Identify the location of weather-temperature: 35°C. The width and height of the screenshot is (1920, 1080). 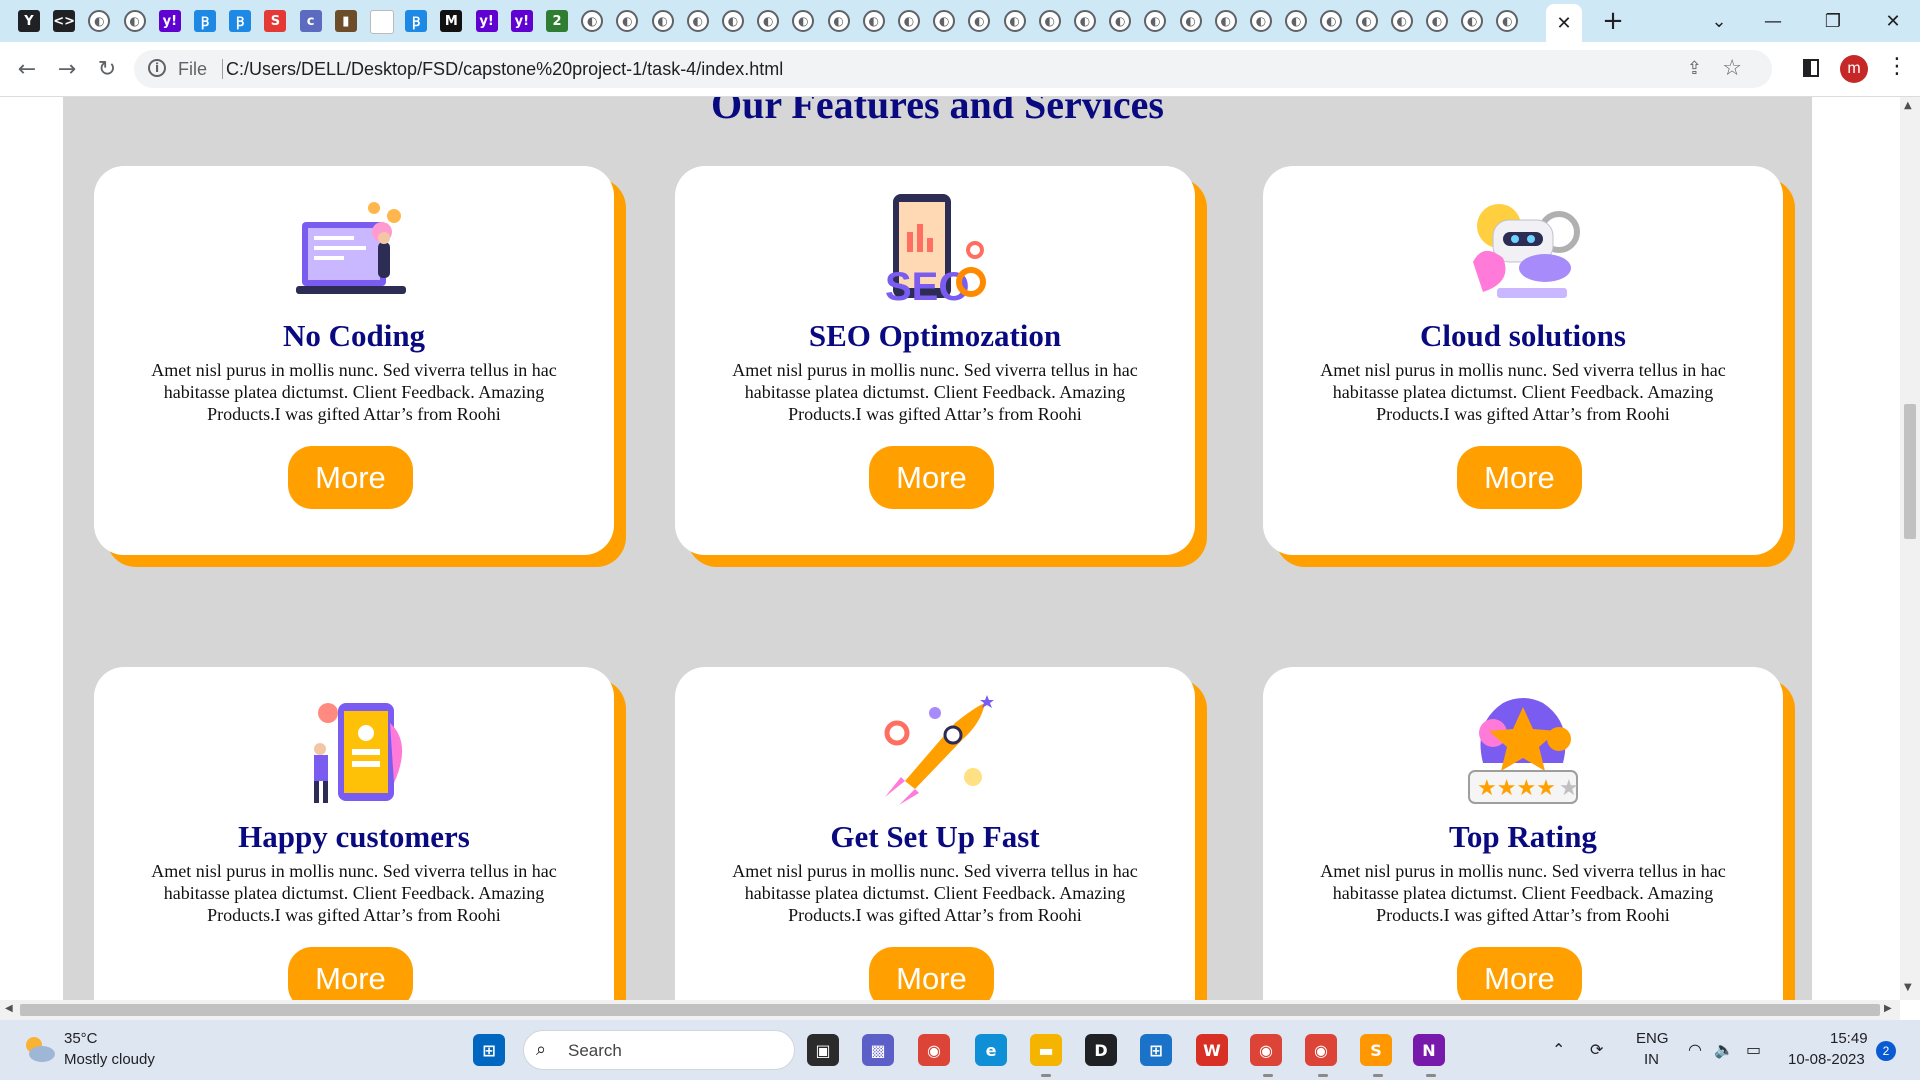
(81, 1038).